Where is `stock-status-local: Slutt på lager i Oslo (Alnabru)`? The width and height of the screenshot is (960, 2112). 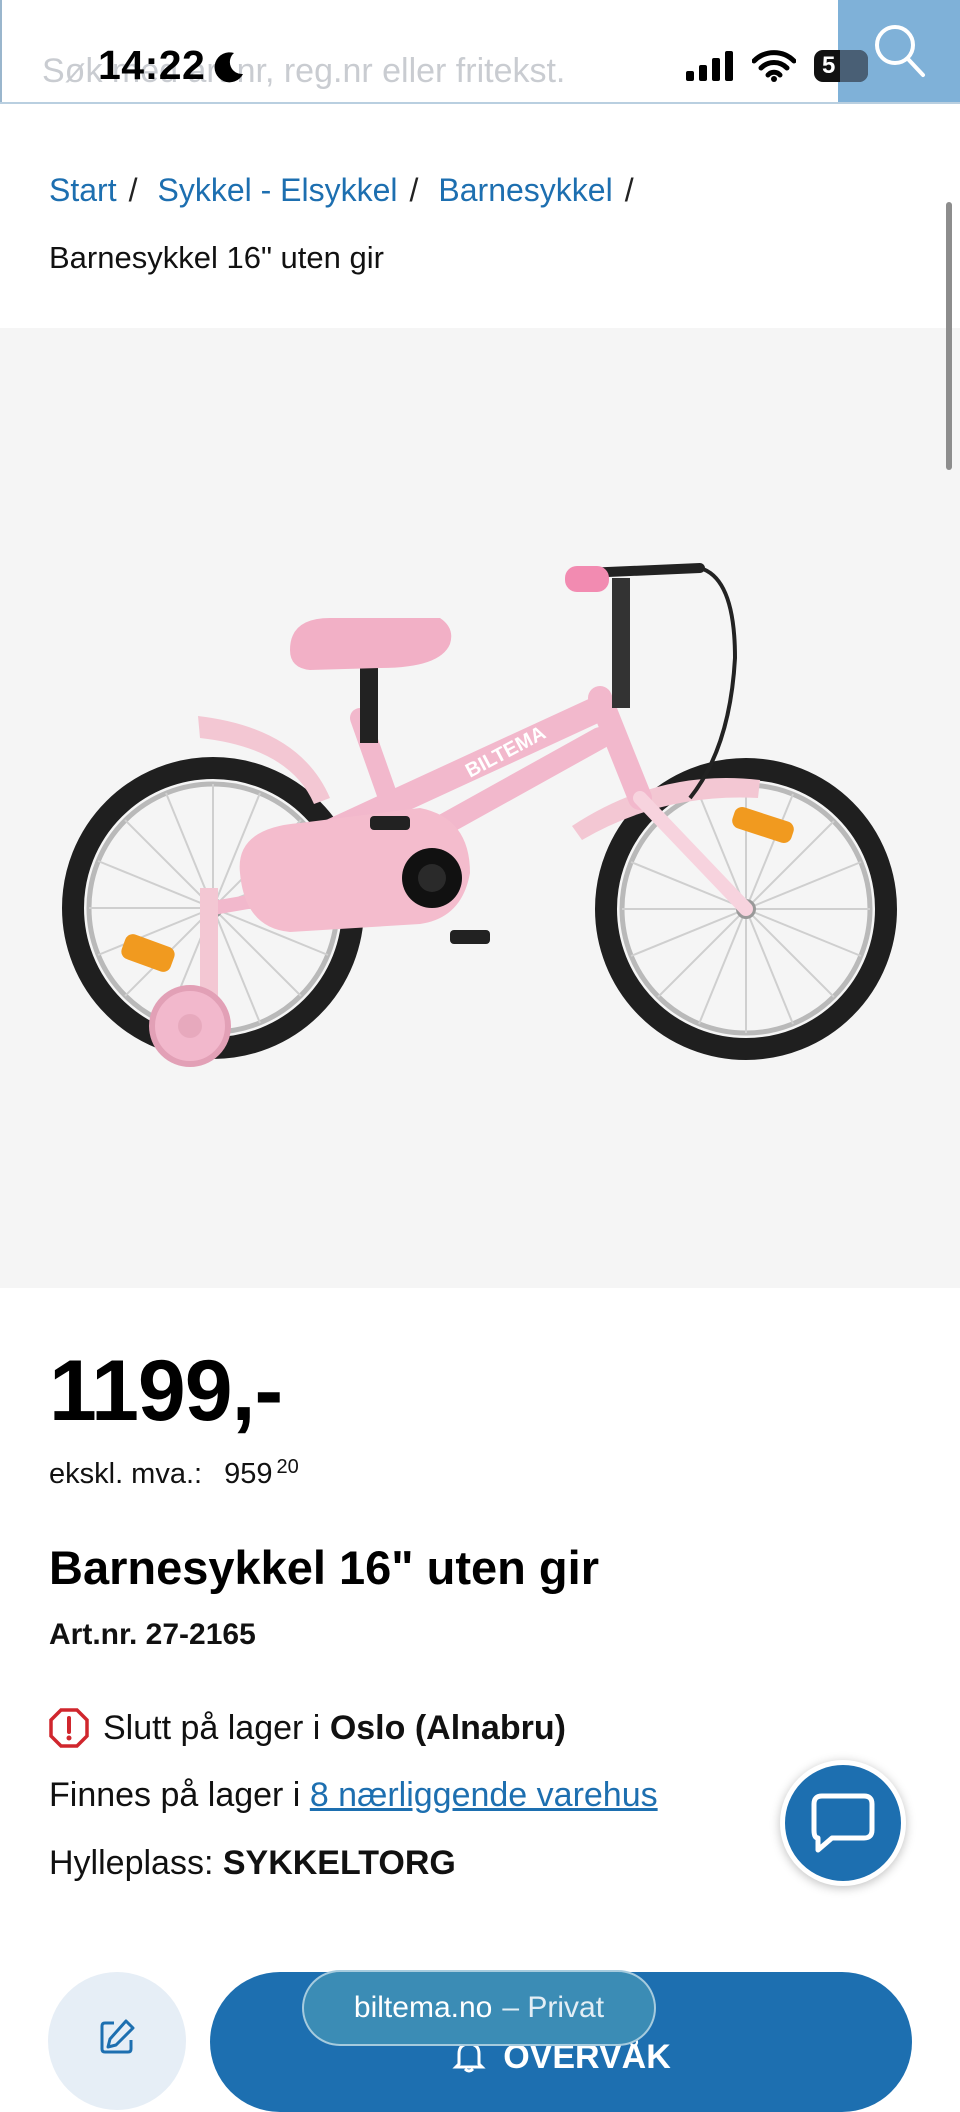 stock-status-local: Slutt på lager i Oslo (Alnabru) is located at coordinates (307, 1728).